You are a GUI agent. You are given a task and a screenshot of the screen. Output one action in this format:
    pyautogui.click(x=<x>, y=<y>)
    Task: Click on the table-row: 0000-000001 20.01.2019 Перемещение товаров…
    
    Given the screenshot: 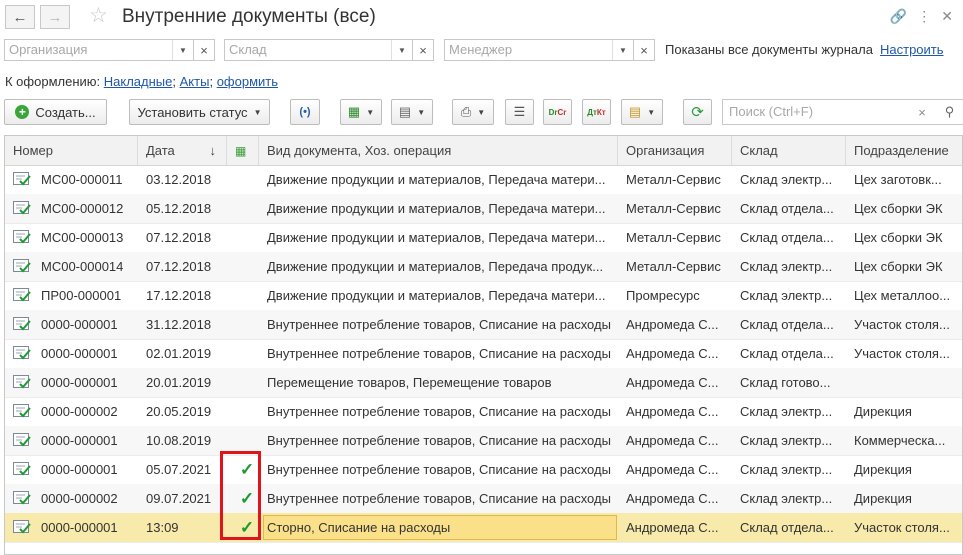 What is the action you would take?
    pyautogui.click(x=483, y=383)
    